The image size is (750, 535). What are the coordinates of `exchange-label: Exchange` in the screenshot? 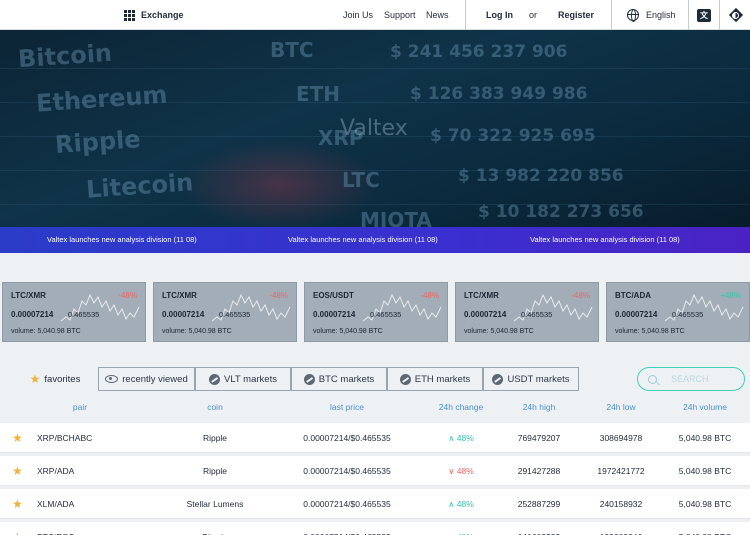 It's located at (162, 15).